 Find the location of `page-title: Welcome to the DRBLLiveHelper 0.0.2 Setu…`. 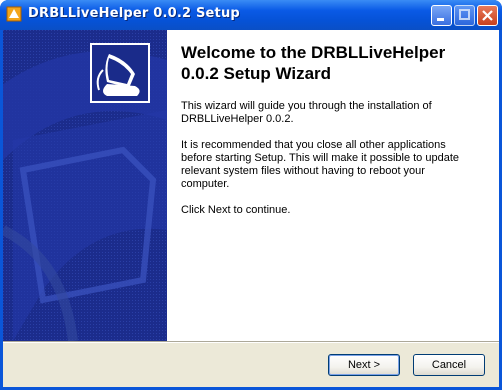

page-title: Welcome to the DRBLLiveHelper 0.0.2 Setu… is located at coordinates (313, 63).